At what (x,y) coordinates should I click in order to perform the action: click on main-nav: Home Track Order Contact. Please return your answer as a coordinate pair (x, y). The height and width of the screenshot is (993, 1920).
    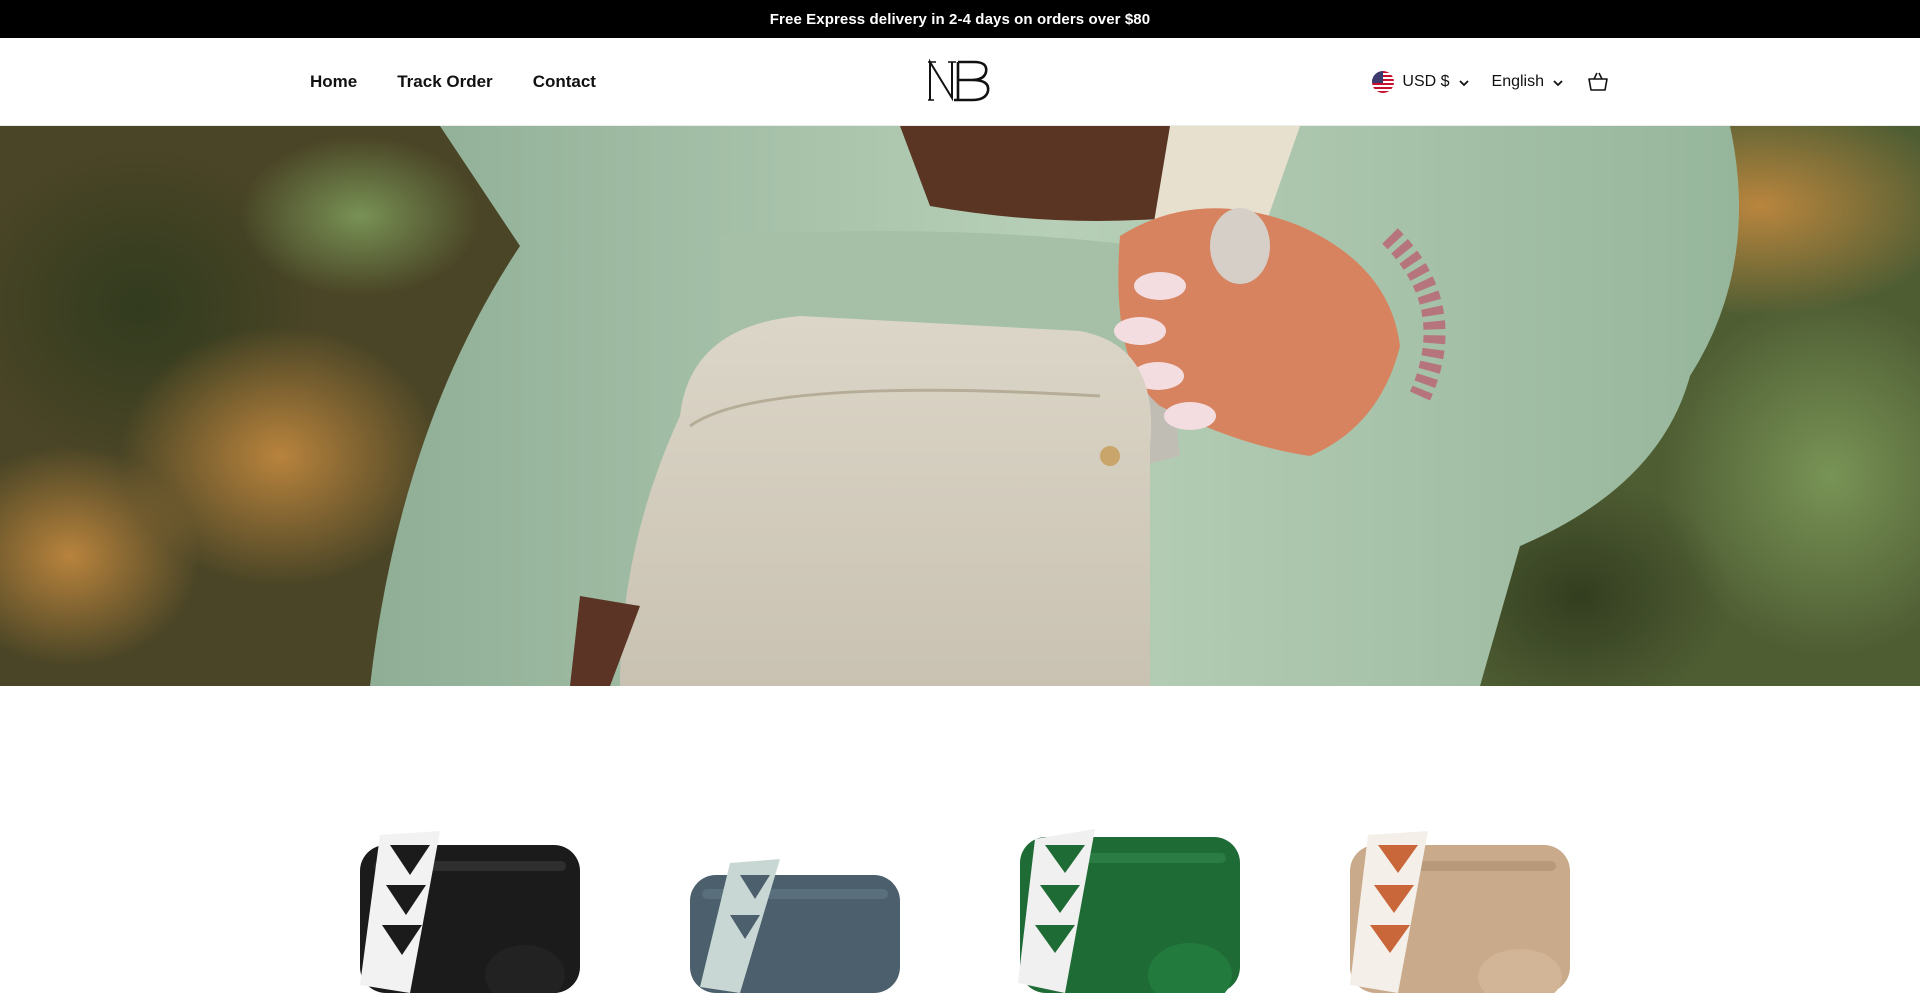
    Looking at the image, I should click on (453, 82).